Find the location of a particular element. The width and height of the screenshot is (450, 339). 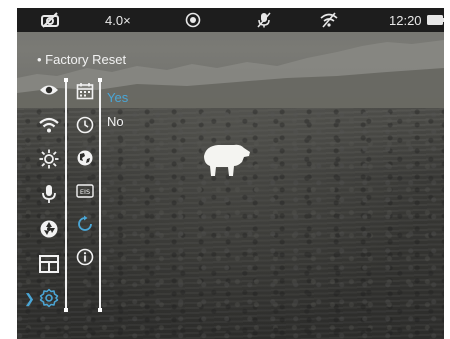

eis-icon: EIS is located at coordinates (85, 191).